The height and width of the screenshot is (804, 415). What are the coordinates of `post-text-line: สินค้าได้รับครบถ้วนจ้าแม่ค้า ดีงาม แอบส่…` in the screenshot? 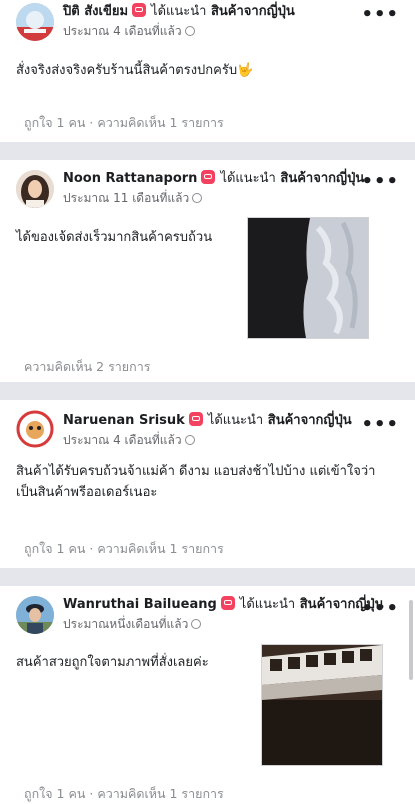 It's located at (196, 471).